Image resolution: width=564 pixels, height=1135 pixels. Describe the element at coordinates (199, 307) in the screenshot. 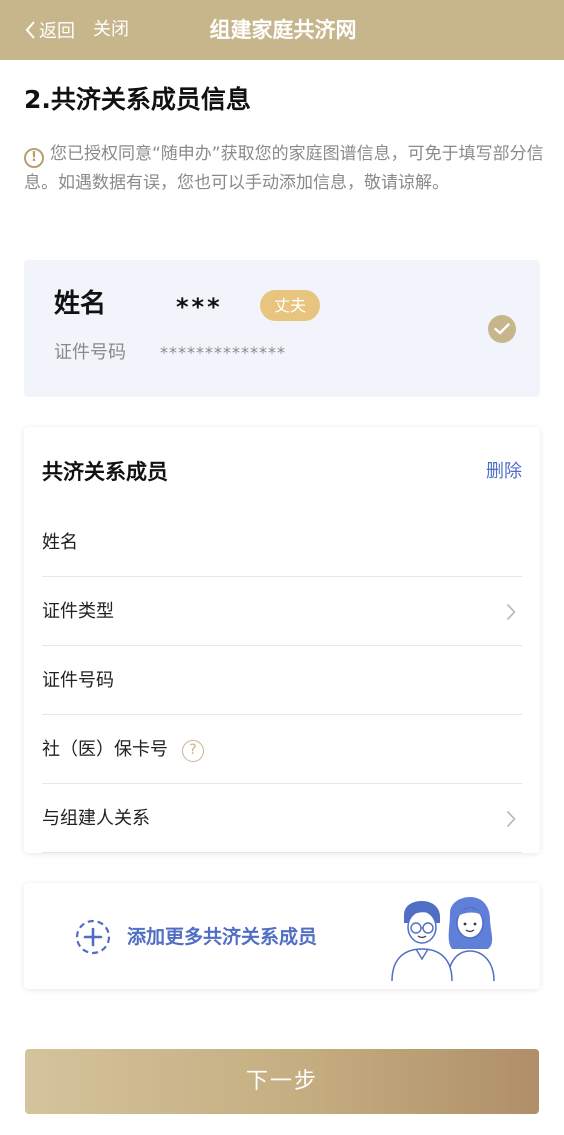

I see `member-name-value: ***` at that location.